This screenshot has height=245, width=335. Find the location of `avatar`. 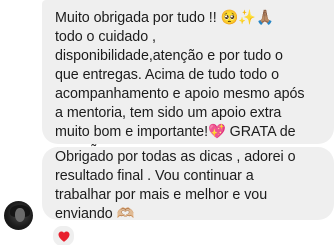

avatar is located at coordinates (18, 215).